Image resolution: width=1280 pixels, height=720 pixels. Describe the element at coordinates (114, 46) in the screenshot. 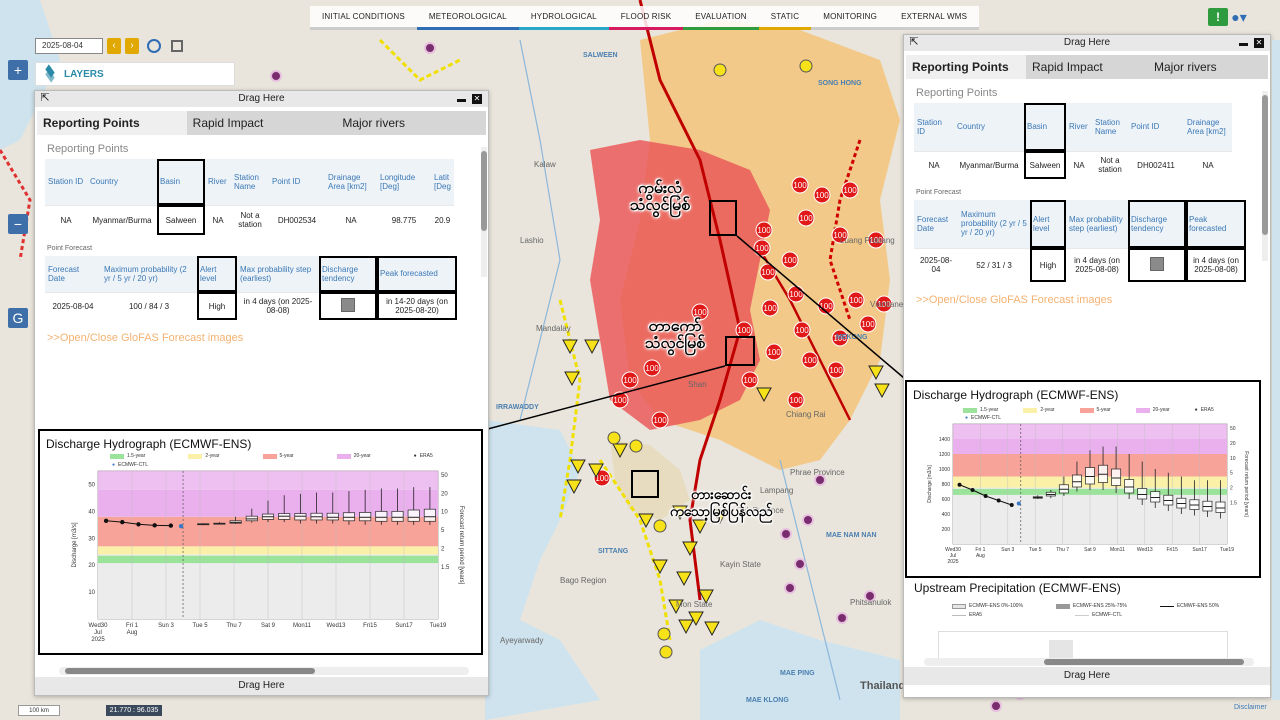

I see `previous-date-button: ‹` at that location.